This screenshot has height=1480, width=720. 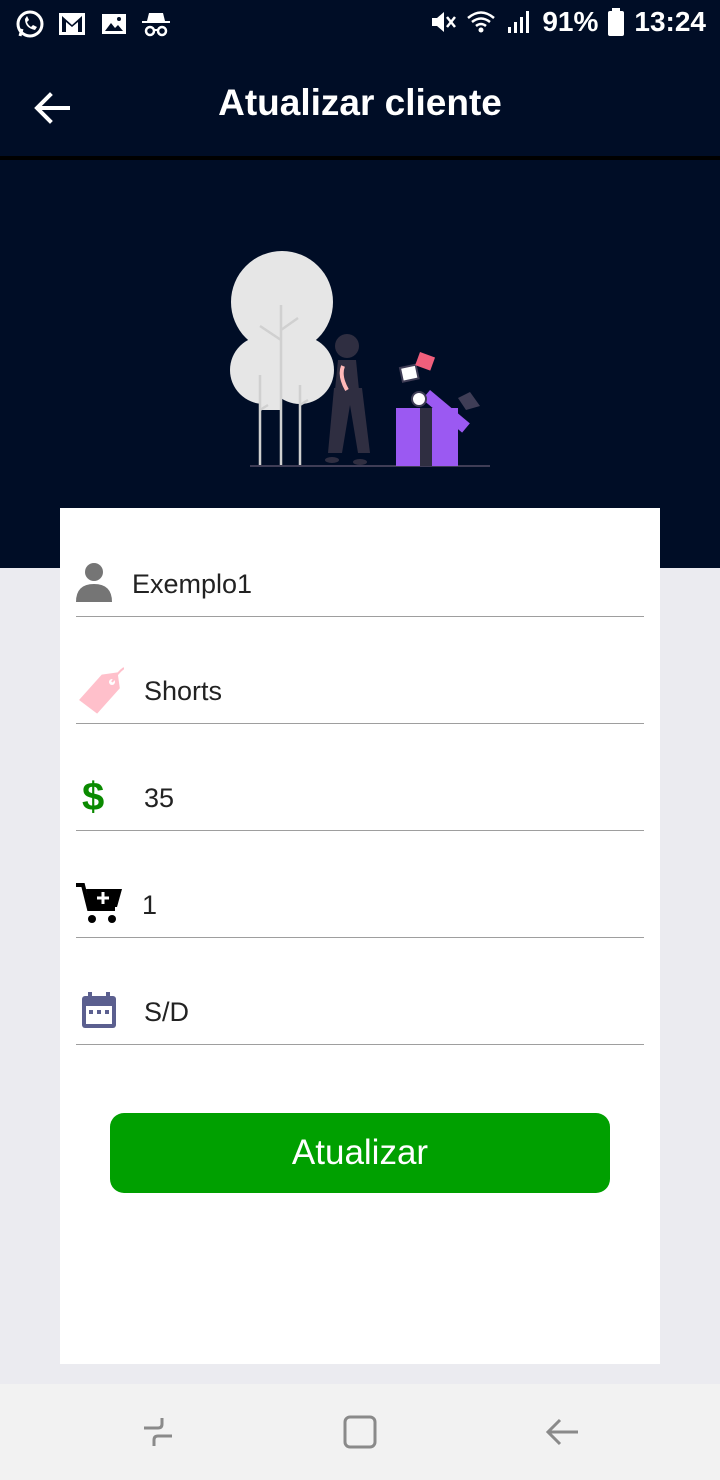 What do you see at coordinates (352, 584) in the screenshot?
I see `name-input` at bounding box center [352, 584].